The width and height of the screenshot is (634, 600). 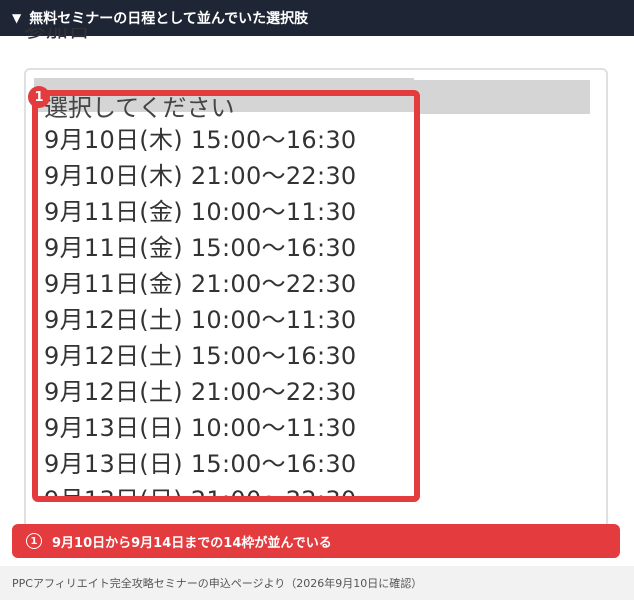 What do you see at coordinates (16, 18) in the screenshot?
I see `triangle-down-icon: ▼` at bounding box center [16, 18].